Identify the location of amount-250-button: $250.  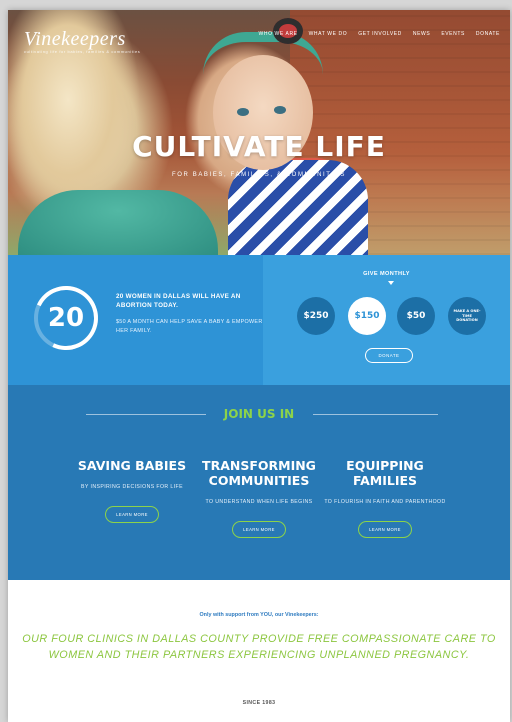
(316, 316).